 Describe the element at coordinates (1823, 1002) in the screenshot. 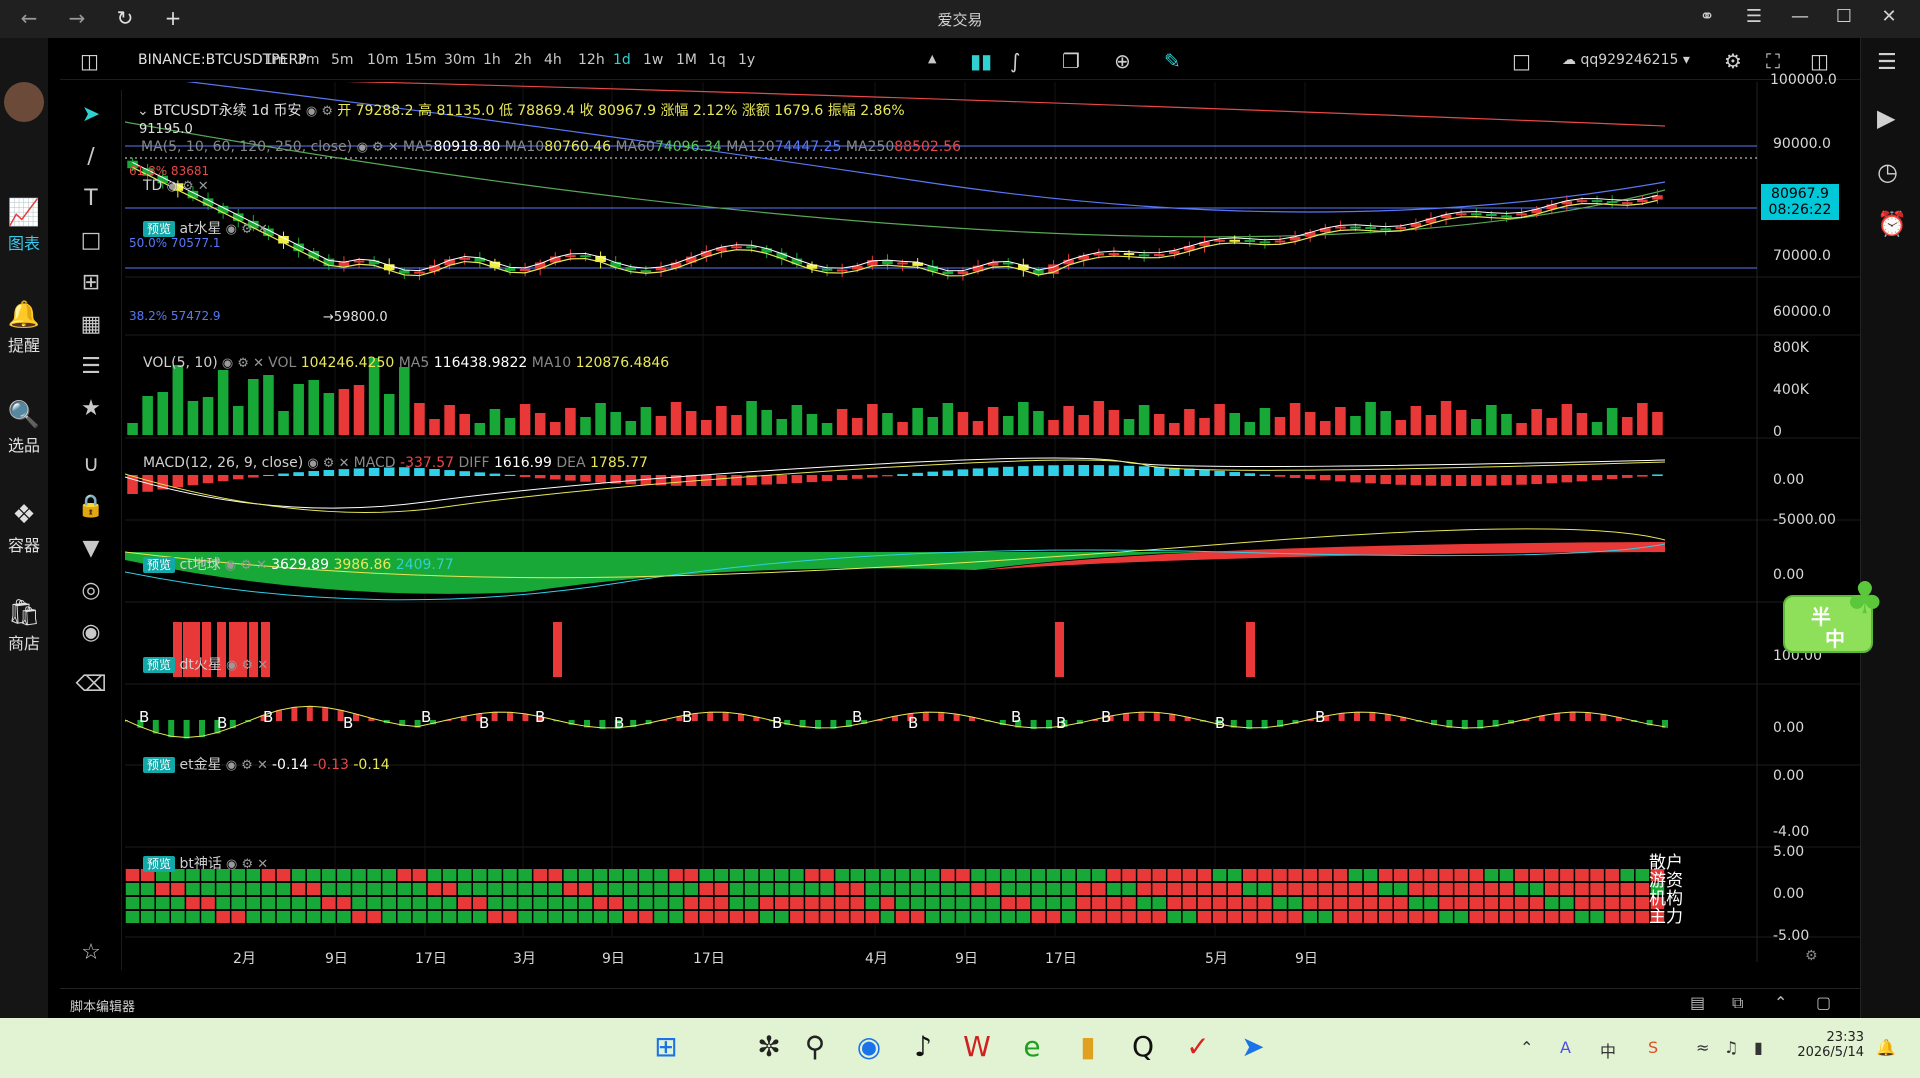

I see `maximize-panel-icon: ▢` at that location.